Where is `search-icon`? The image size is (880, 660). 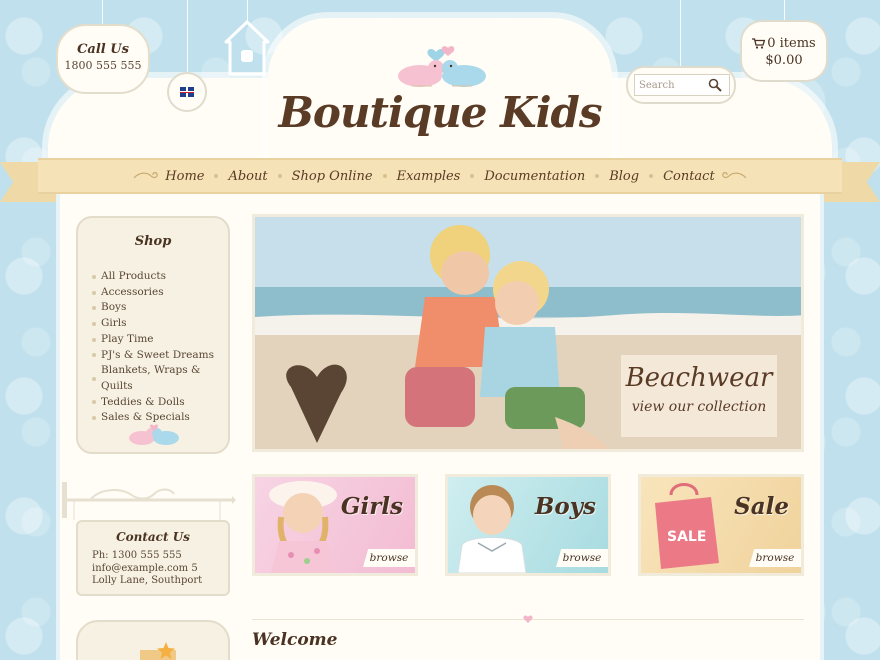
search-icon is located at coordinates (715, 85).